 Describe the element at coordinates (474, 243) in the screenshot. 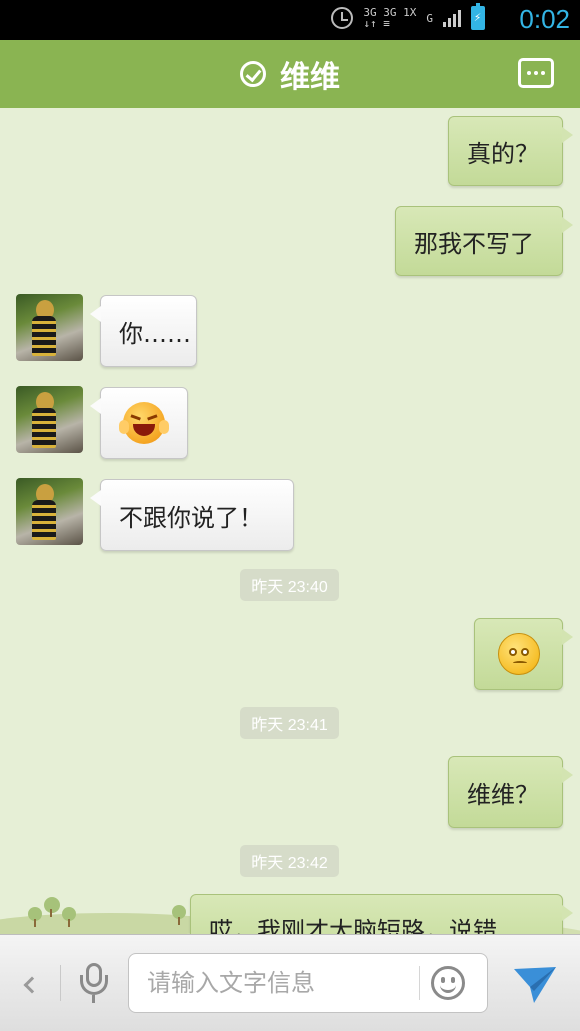

I see `message-text: 那我不写了` at that location.